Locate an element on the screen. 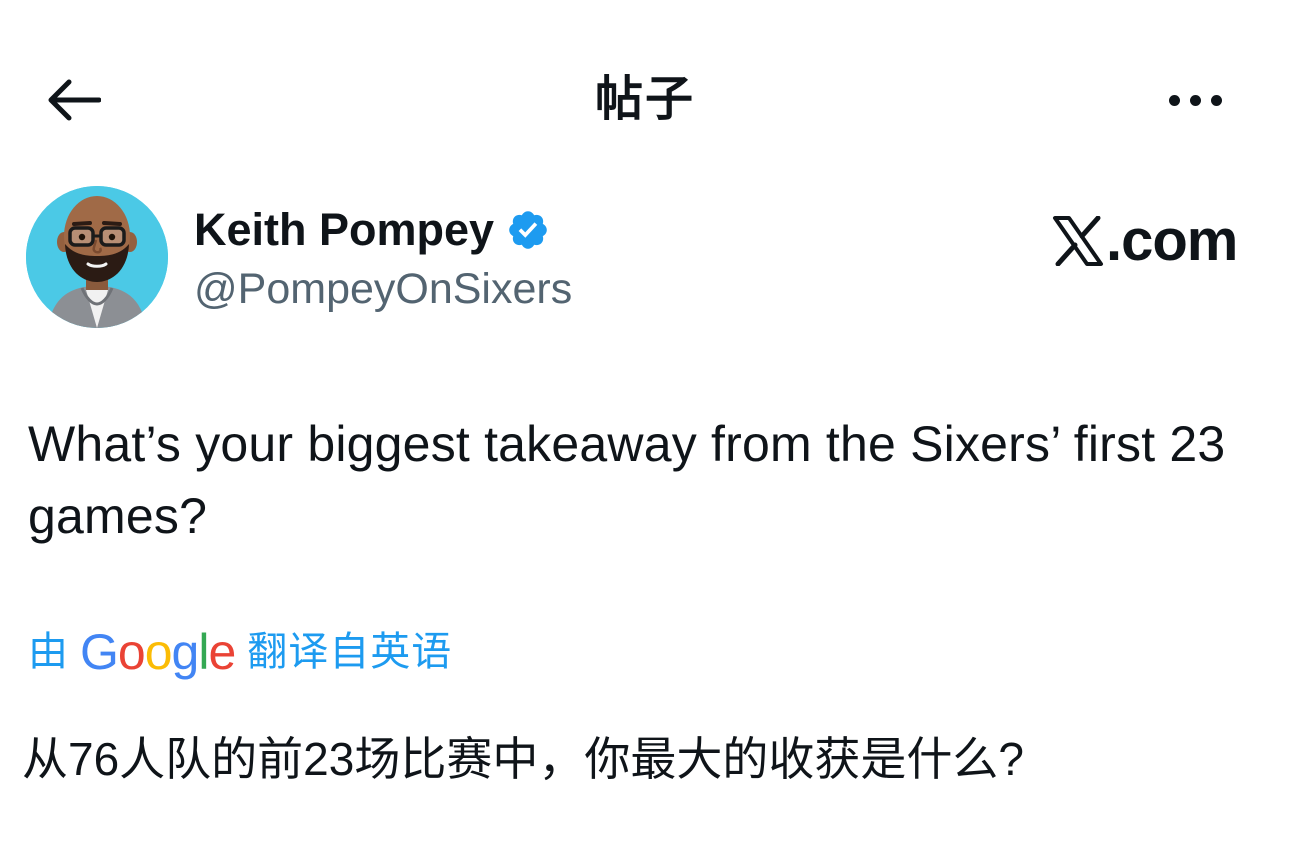 The height and width of the screenshot is (864, 1290). translation-attribution: 由 Google 翻译自英语 is located at coordinates (240, 652).